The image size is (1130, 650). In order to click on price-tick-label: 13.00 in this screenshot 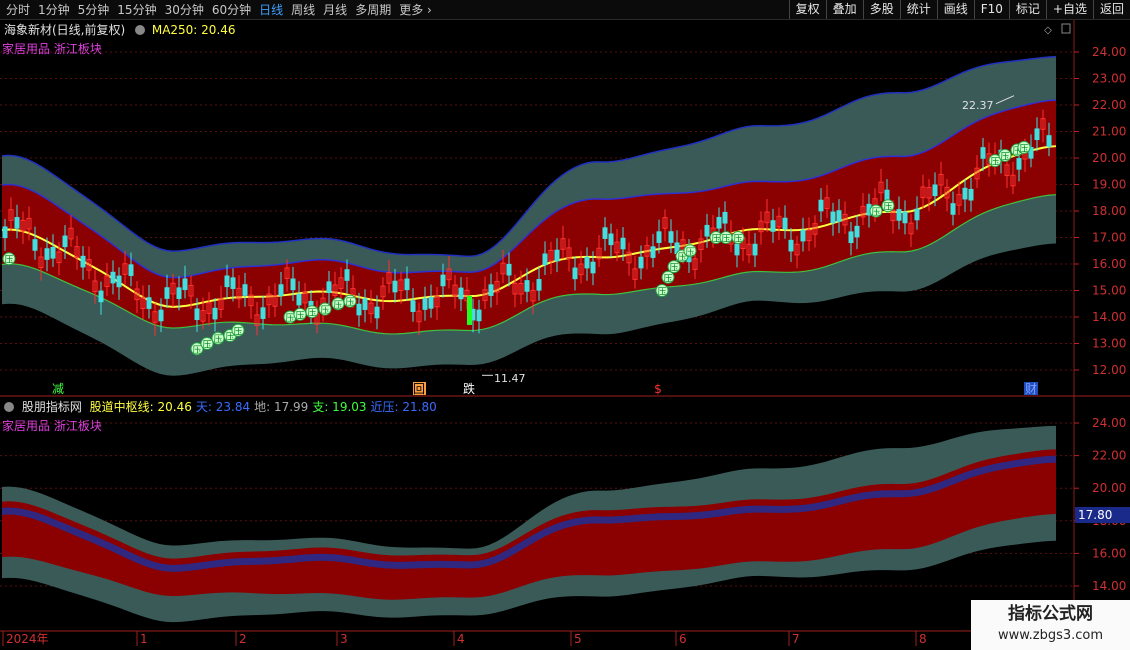, I will do `click(1109, 344)`.